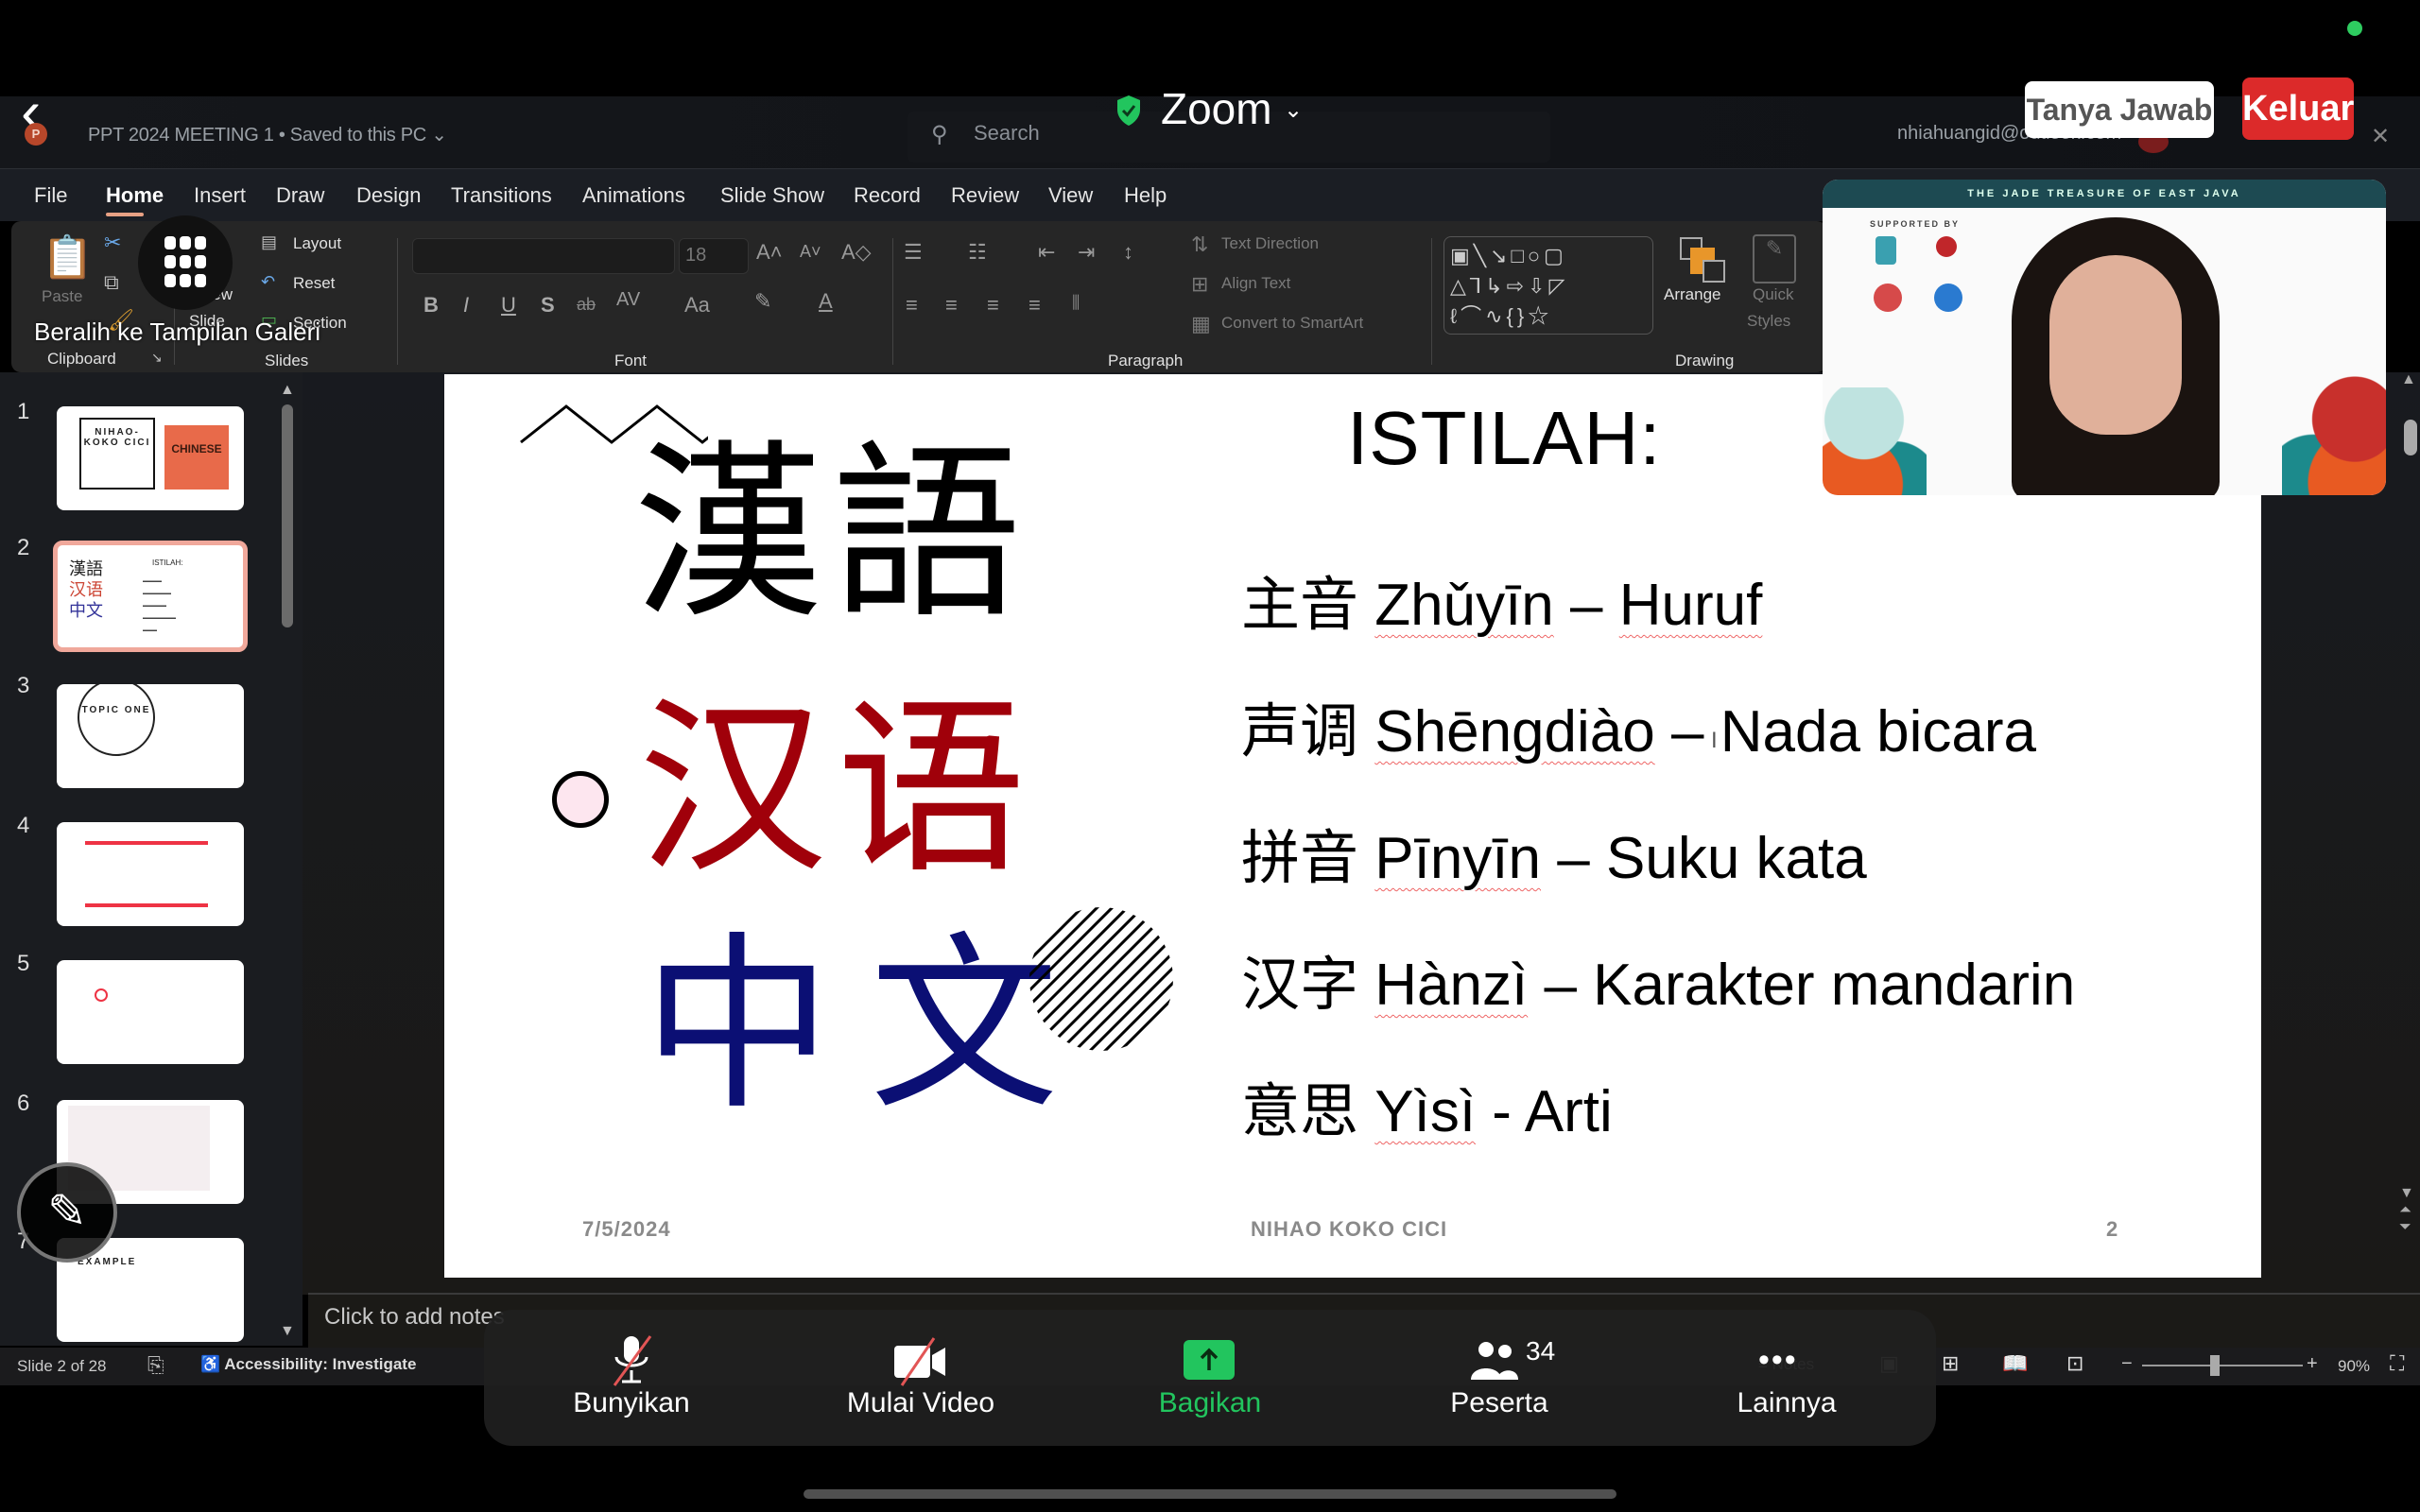 This screenshot has width=2420, height=1512. What do you see at coordinates (135, 195) in the screenshot?
I see `tab-home: Home` at bounding box center [135, 195].